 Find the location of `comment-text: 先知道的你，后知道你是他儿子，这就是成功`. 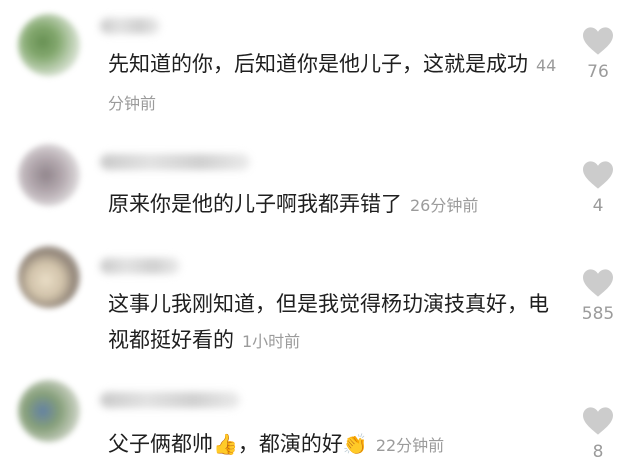

comment-text: 先知道的你，后知道你是他儿子，这就是成功 is located at coordinates (318, 64).